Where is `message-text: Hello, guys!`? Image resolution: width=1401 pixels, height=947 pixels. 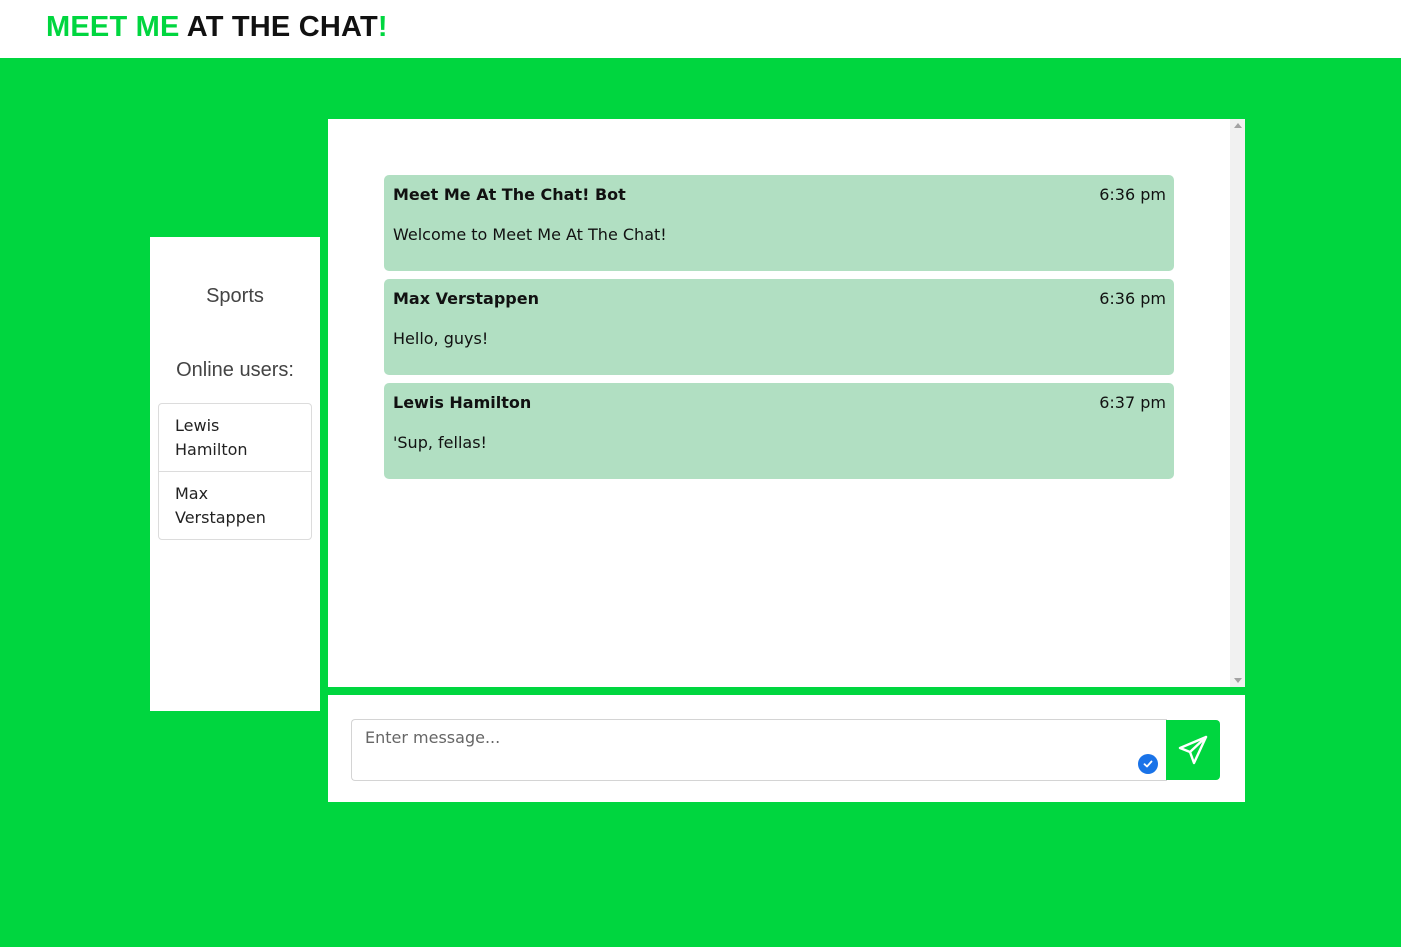 message-text: Hello, guys! is located at coordinates (441, 338).